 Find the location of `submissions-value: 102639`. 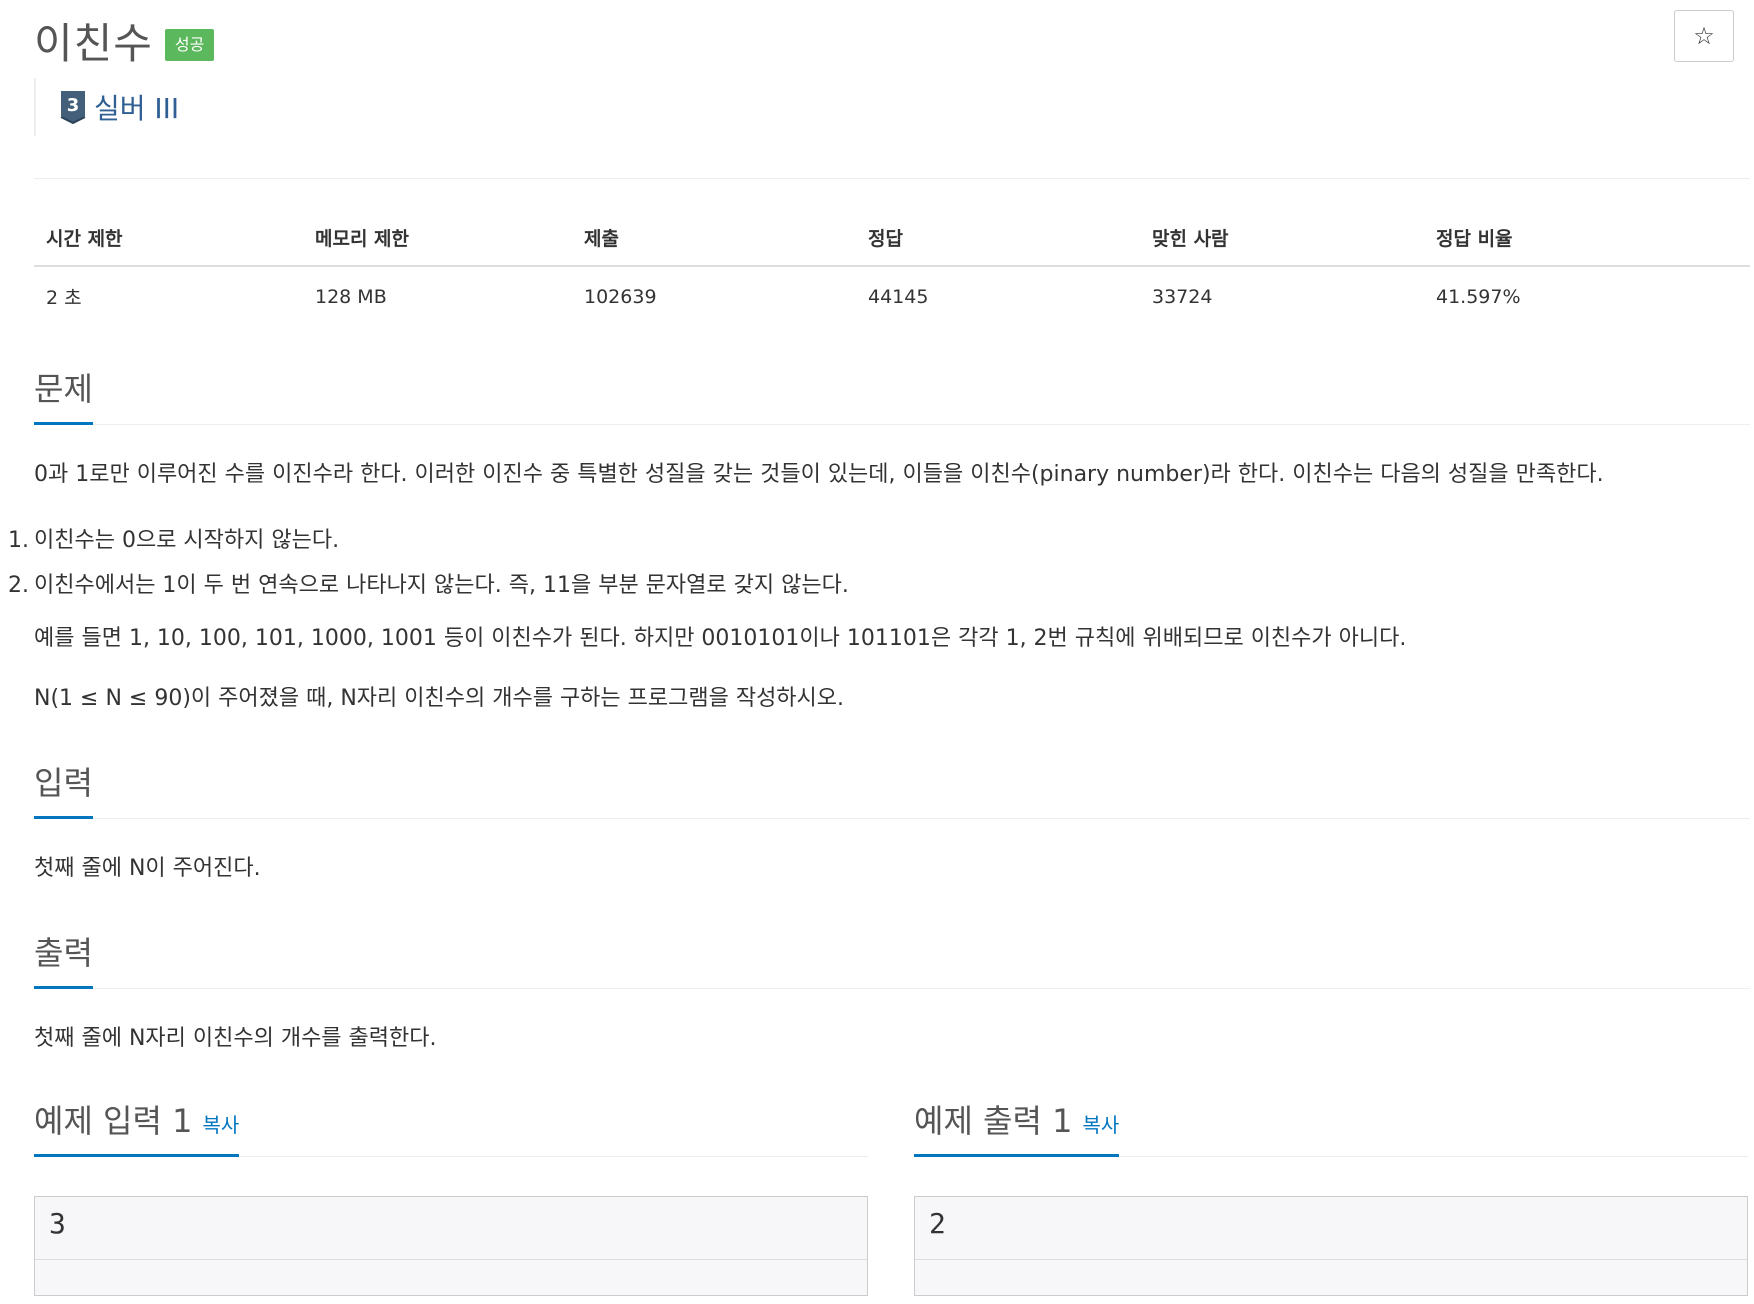

submissions-value: 102639 is located at coordinates (620, 296).